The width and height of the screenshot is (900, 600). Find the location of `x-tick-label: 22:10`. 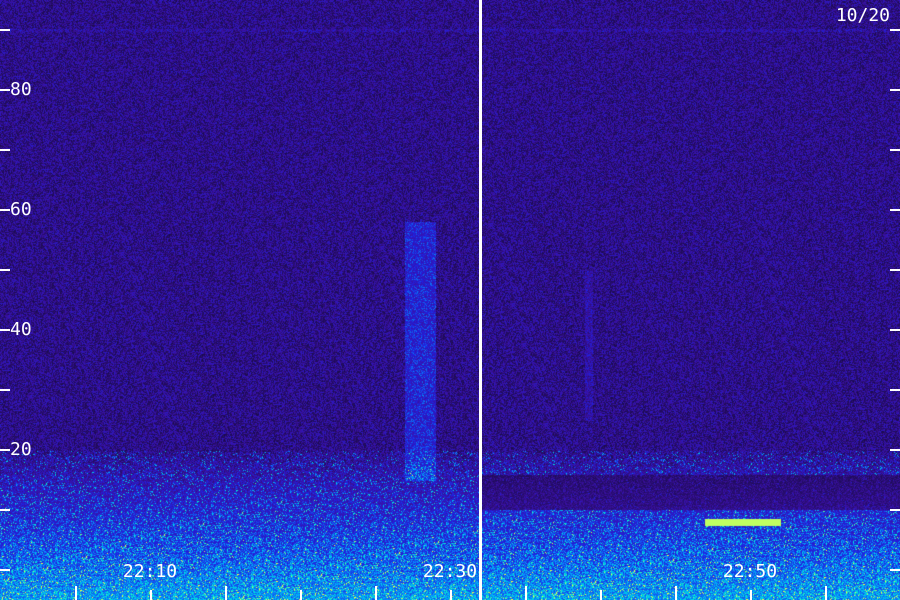

x-tick-label: 22:10 is located at coordinates (150, 571).